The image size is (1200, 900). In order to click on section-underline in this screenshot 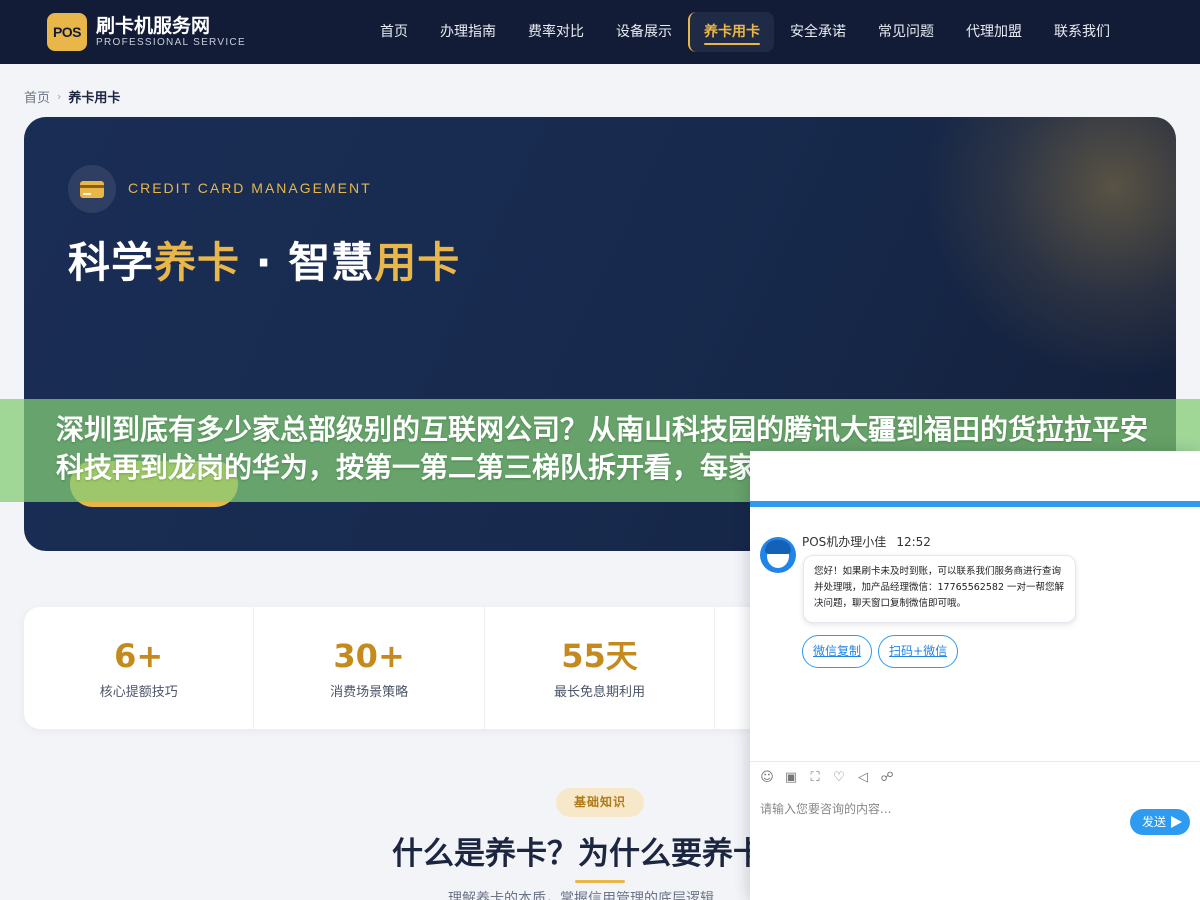, I will do `click(600, 881)`.